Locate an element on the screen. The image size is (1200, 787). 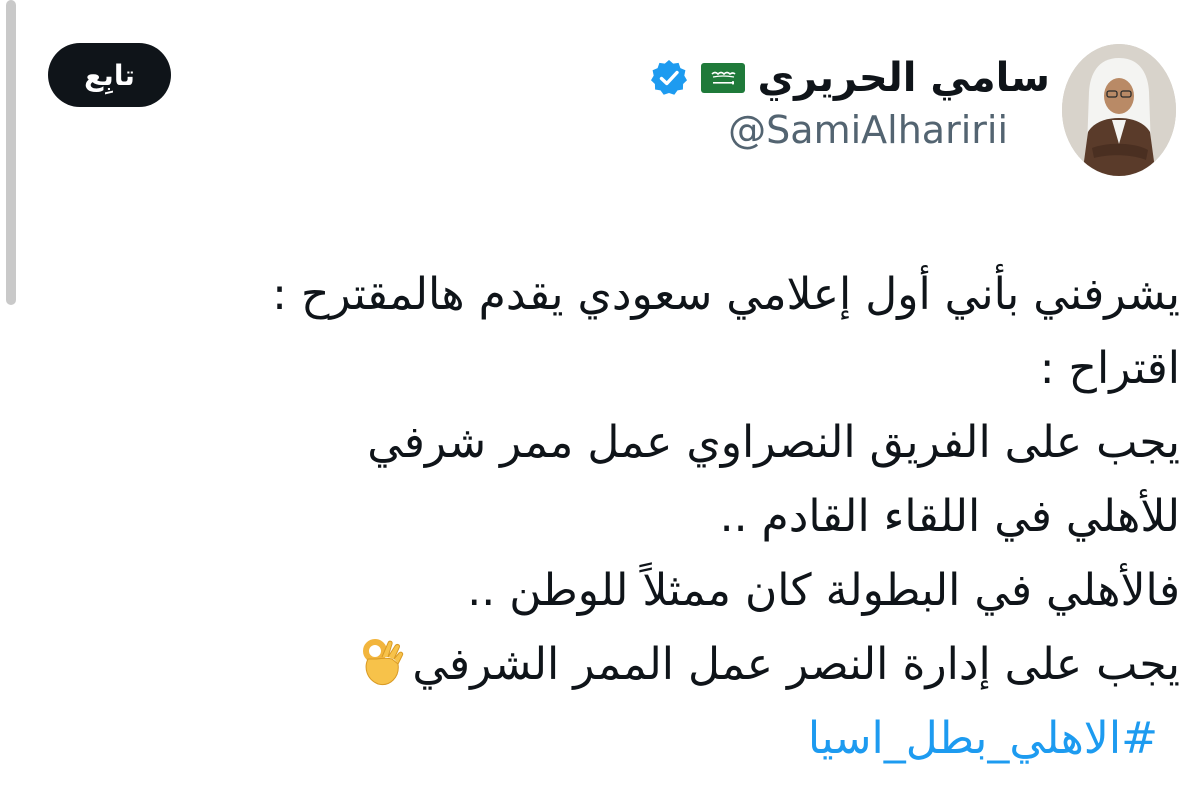
tweet-line-text: يجب على إدارة النصر عمل الممر الشرفي is located at coordinates (796, 664).